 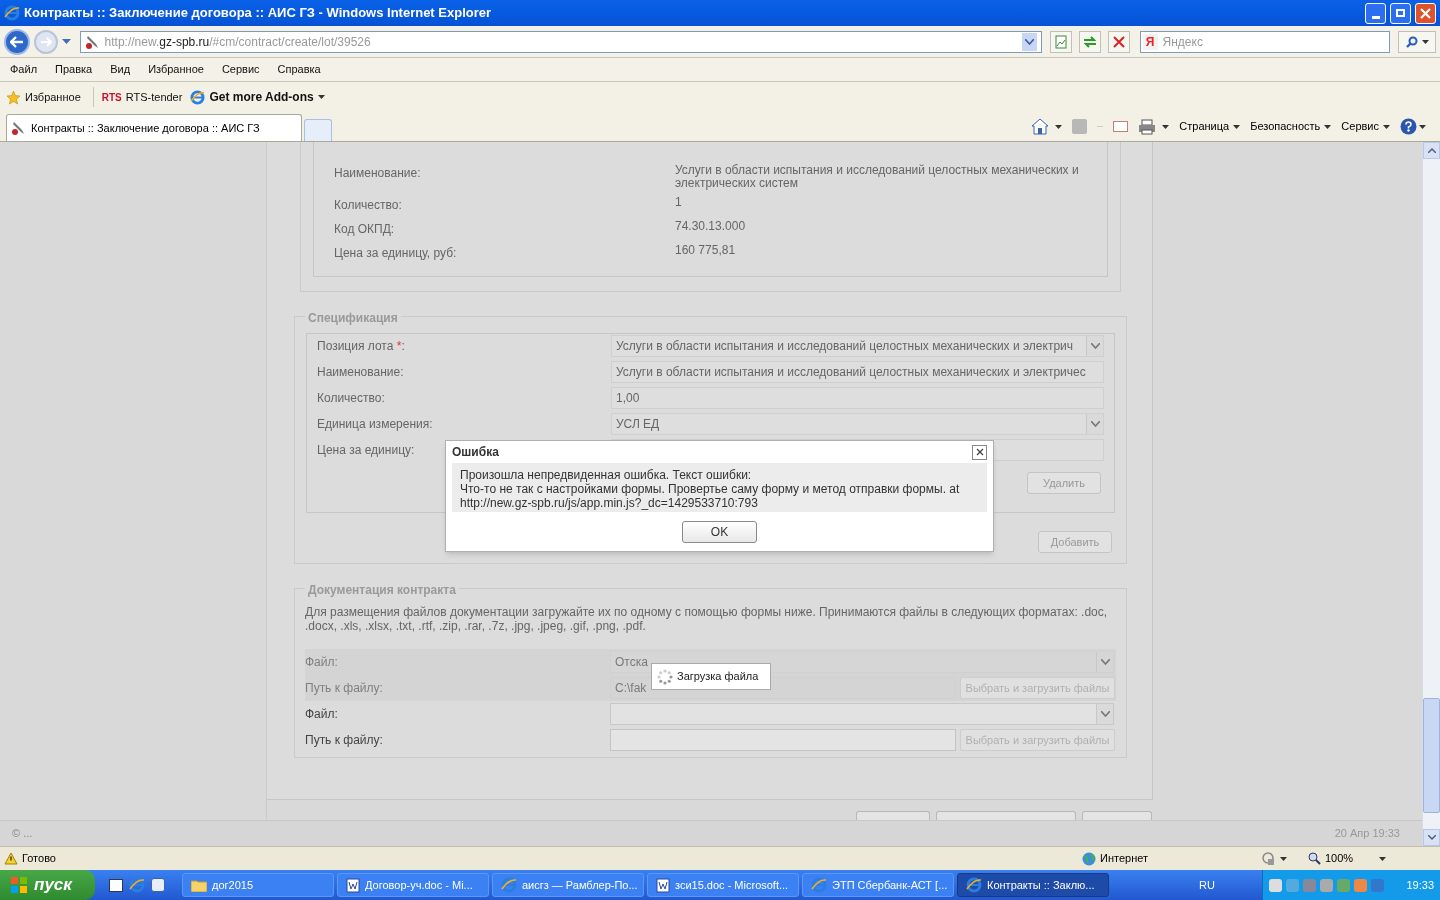 I want to click on menu-item: Сервис, so click(x=240, y=69).